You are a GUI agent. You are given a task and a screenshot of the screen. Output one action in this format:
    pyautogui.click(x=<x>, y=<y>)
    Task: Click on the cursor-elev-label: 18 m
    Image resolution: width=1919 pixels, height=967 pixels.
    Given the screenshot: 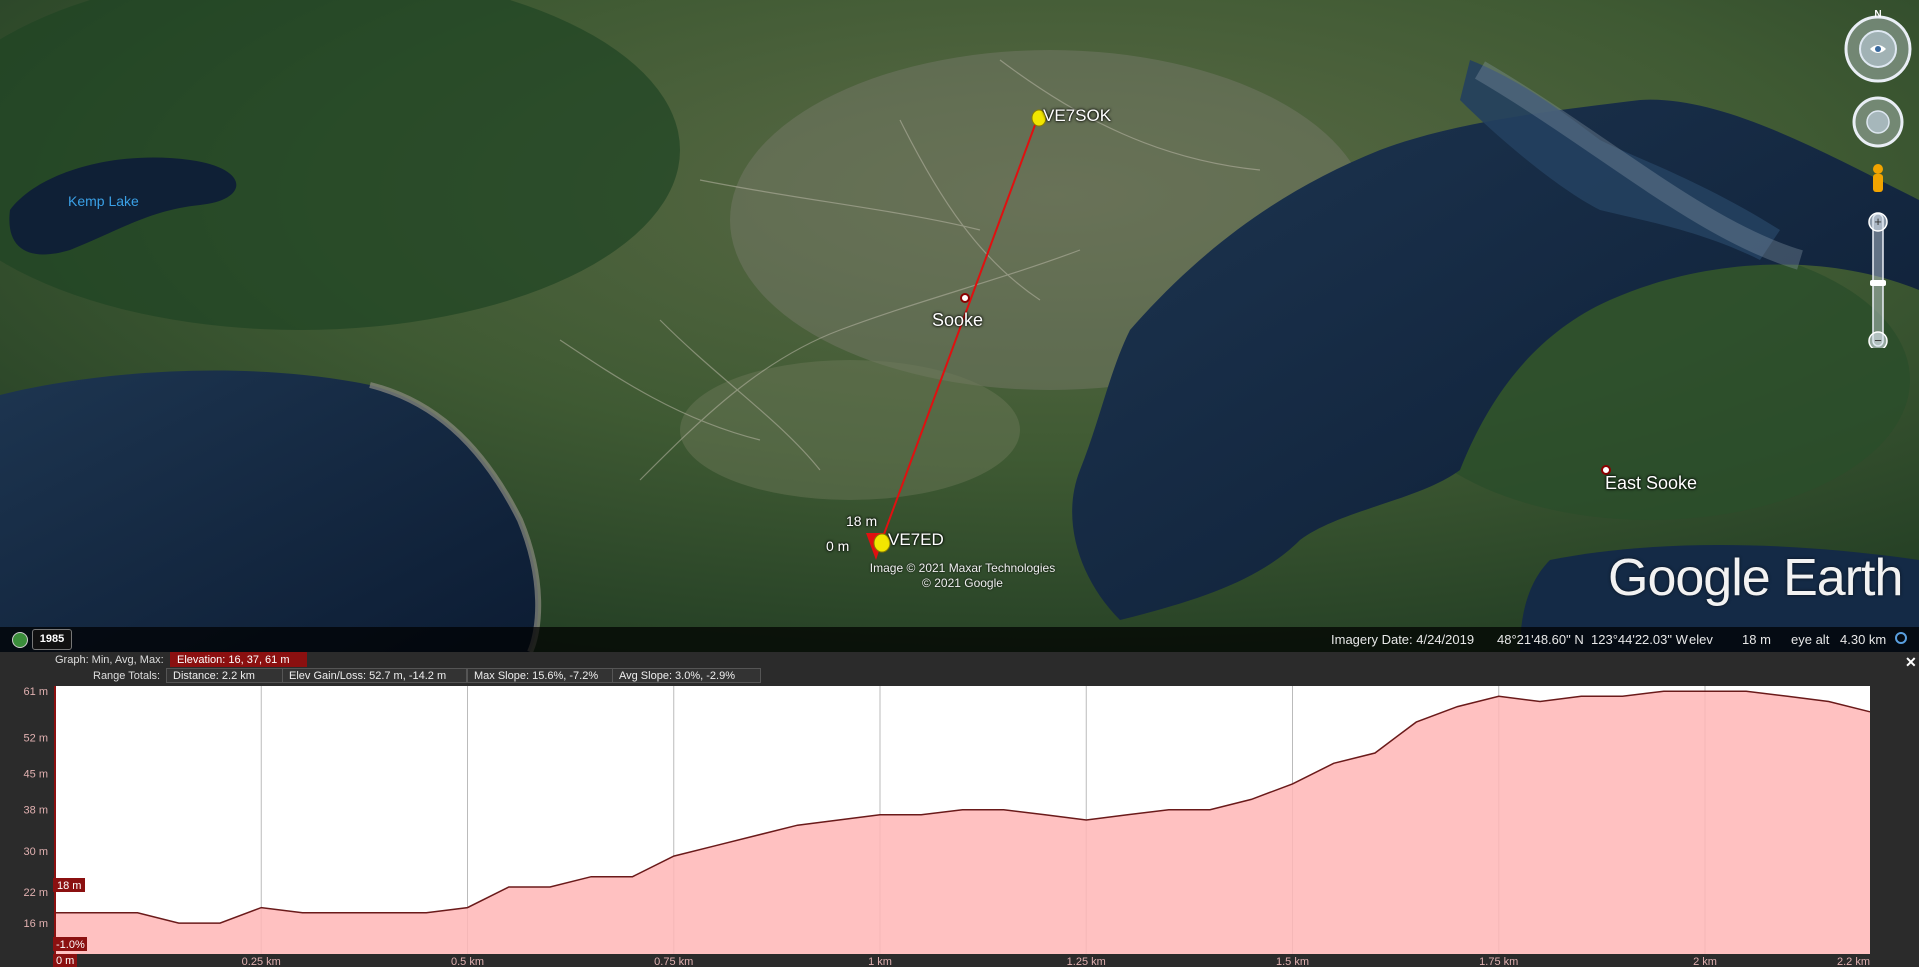 What is the action you would take?
    pyautogui.click(x=69, y=886)
    